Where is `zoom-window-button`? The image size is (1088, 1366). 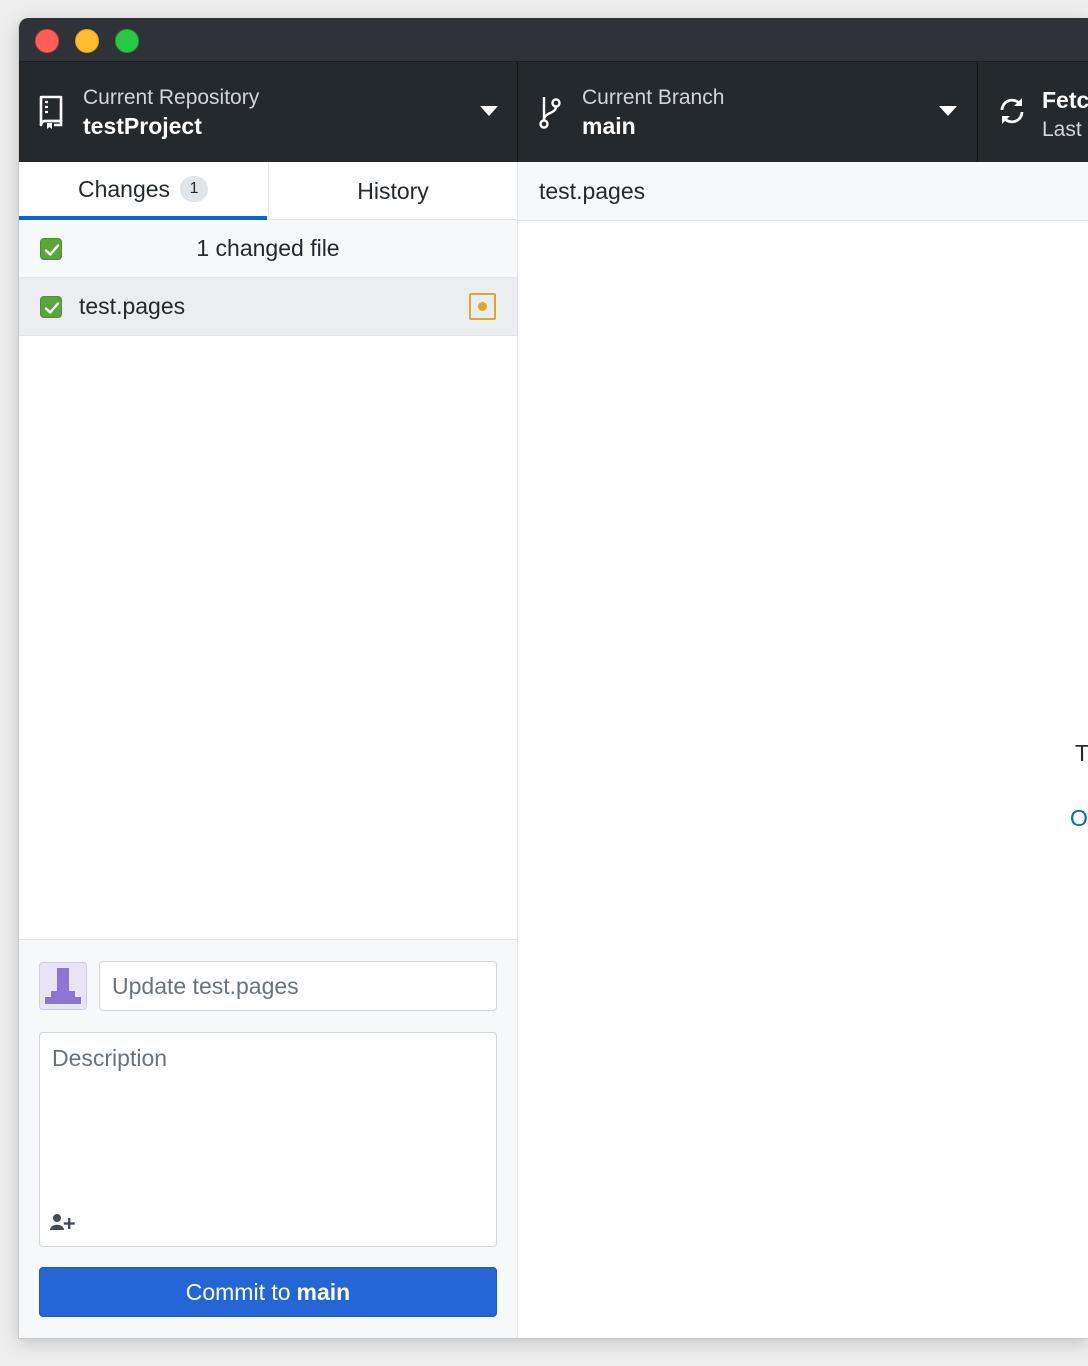 zoom-window-button is located at coordinates (127, 41).